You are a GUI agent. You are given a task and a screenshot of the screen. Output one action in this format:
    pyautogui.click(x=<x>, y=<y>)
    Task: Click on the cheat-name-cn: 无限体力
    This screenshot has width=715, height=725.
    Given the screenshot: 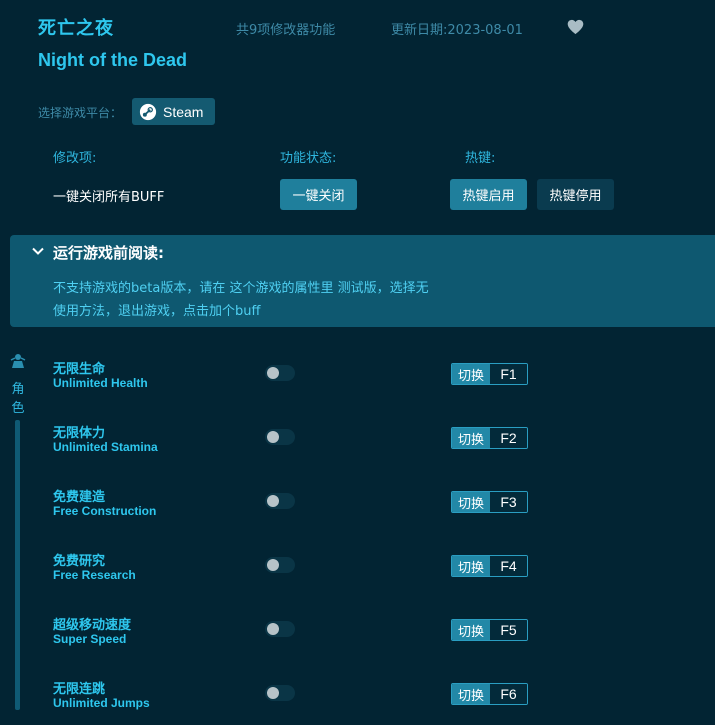 What is the action you would take?
    pyautogui.click(x=79, y=433)
    